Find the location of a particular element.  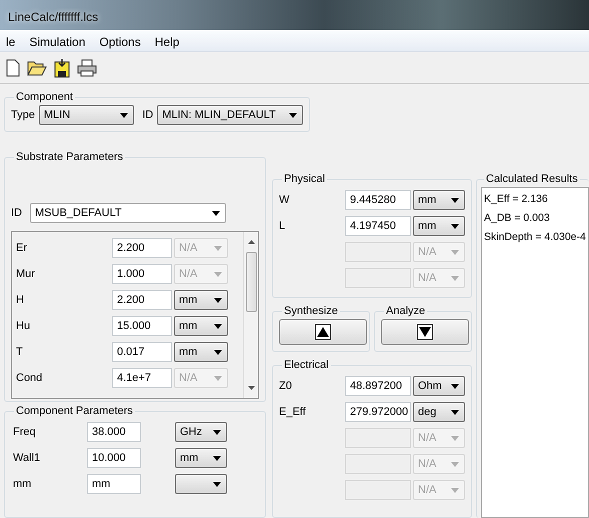

param-label: W is located at coordinates (284, 200).